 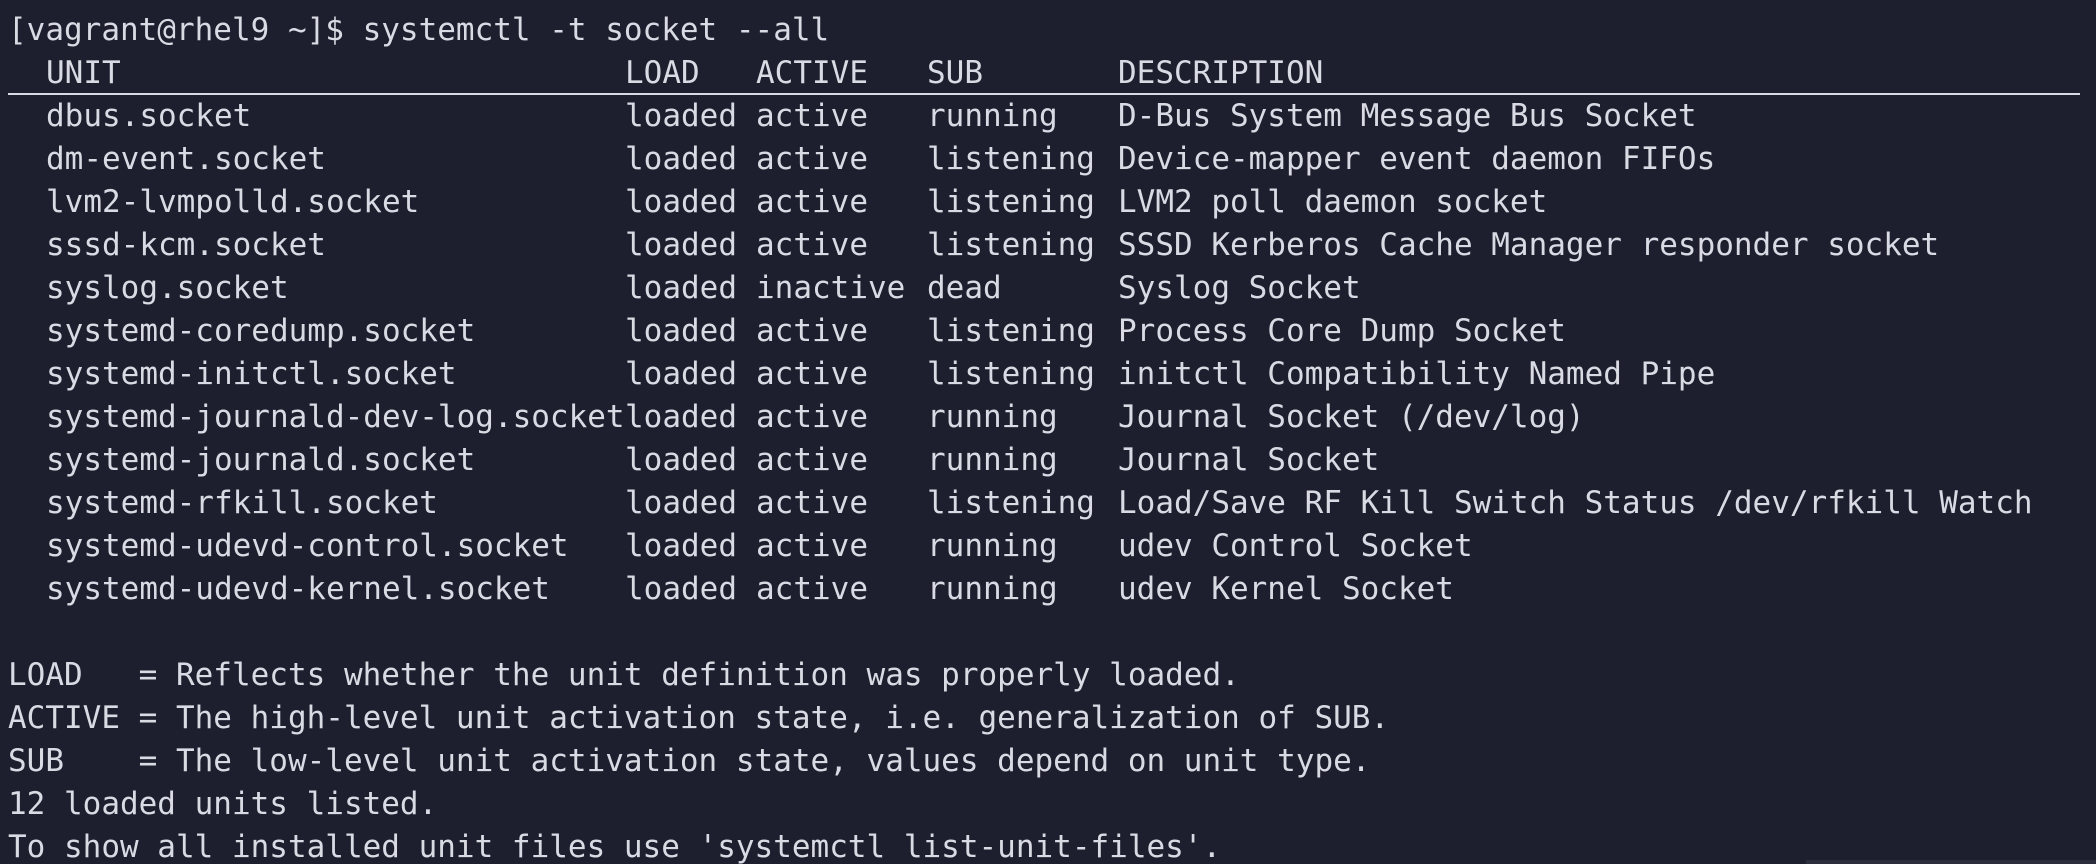 What do you see at coordinates (831, 288) in the screenshot?
I see `unit-active: inactive` at bounding box center [831, 288].